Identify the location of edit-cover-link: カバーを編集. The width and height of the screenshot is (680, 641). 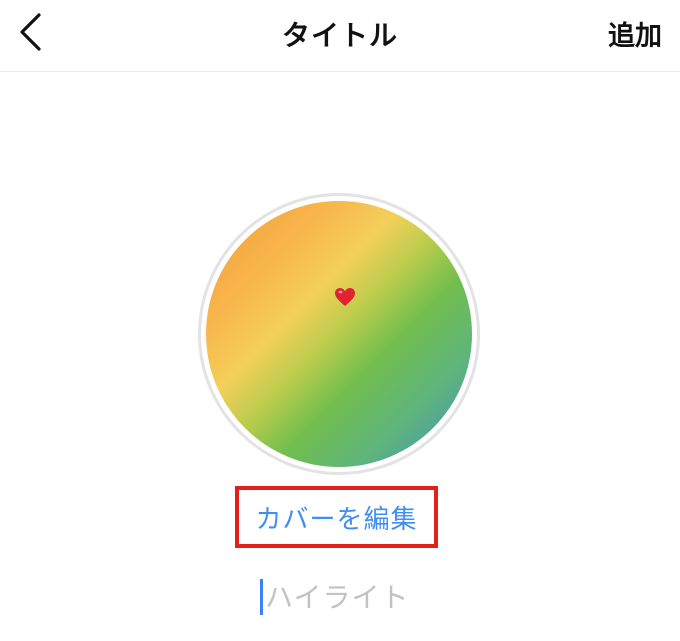
(336, 517).